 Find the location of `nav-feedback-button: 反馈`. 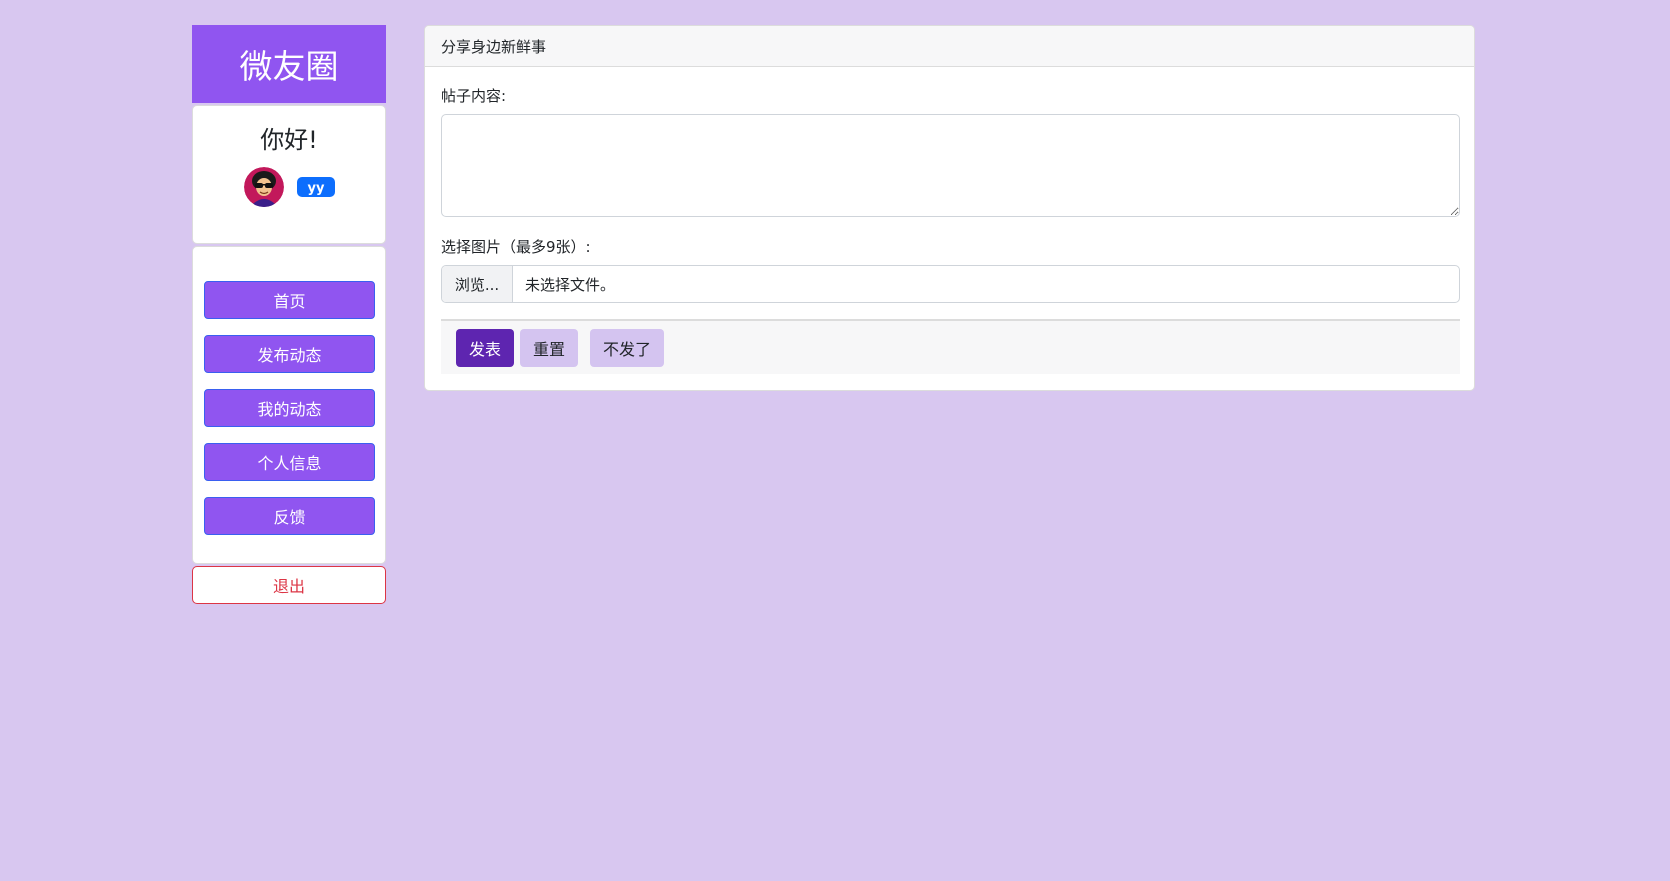

nav-feedback-button: 反馈 is located at coordinates (289, 516).